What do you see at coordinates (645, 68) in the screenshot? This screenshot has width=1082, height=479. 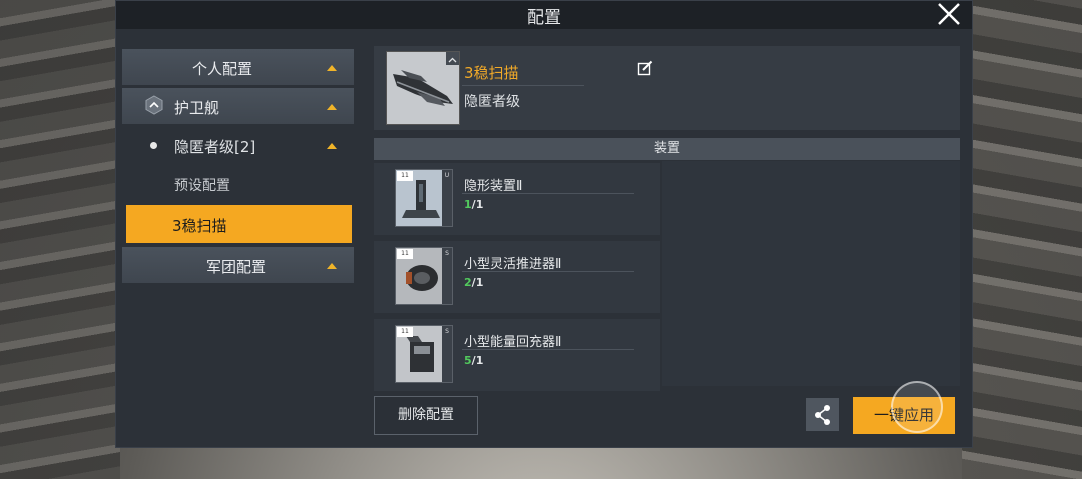 I see `edit-icon` at bounding box center [645, 68].